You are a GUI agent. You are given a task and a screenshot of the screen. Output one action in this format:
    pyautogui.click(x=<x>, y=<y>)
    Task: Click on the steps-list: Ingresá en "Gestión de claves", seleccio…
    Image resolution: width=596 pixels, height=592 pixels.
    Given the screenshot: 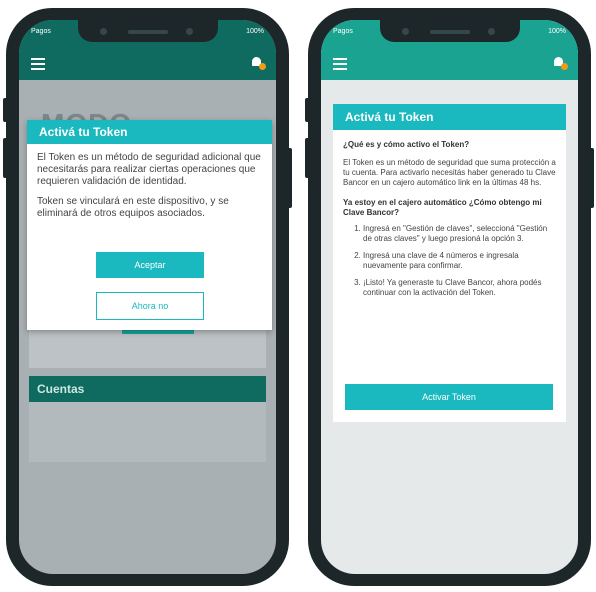 What is the action you would take?
    pyautogui.click(x=449, y=261)
    